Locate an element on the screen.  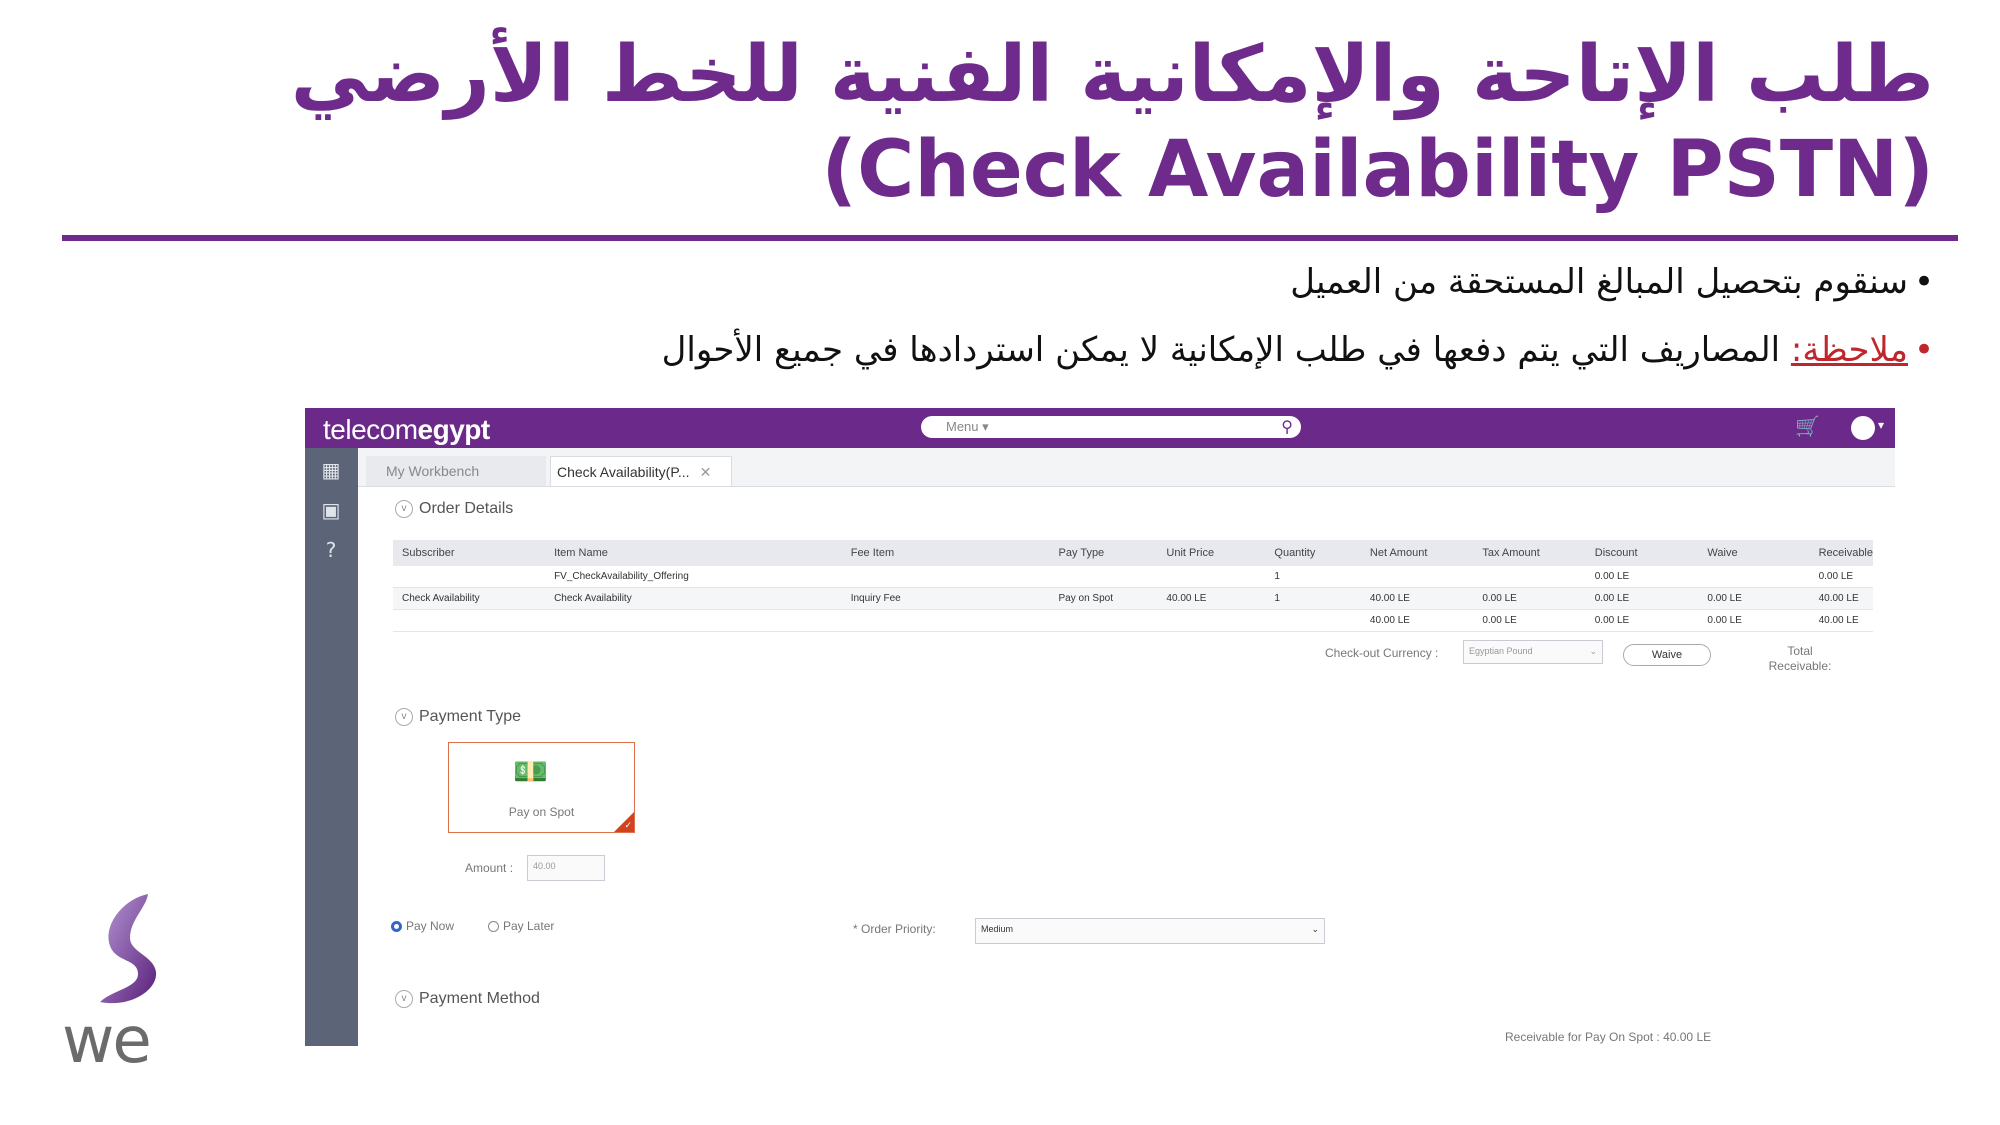
payment-method-header: v Payment Method is located at coordinates (467, 999).